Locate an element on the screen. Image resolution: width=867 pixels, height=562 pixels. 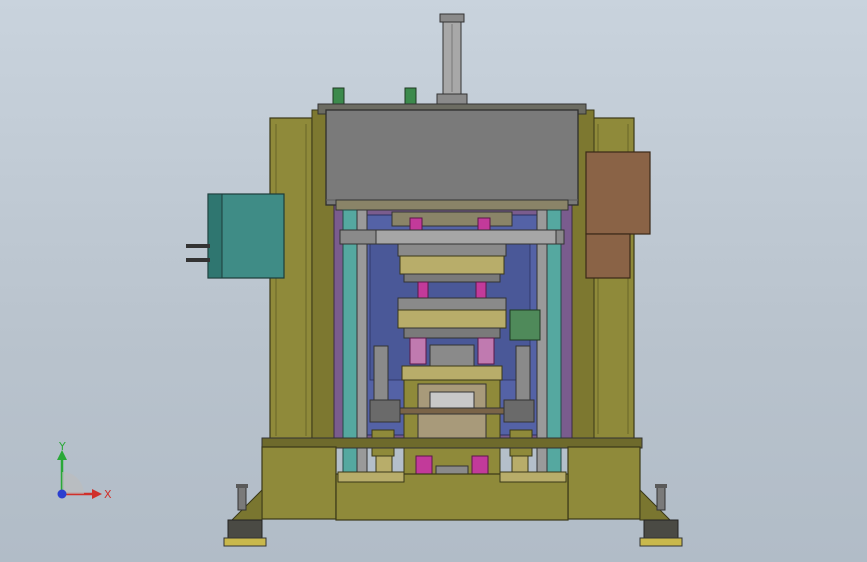
brown-box is located at coordinates (618, 215).